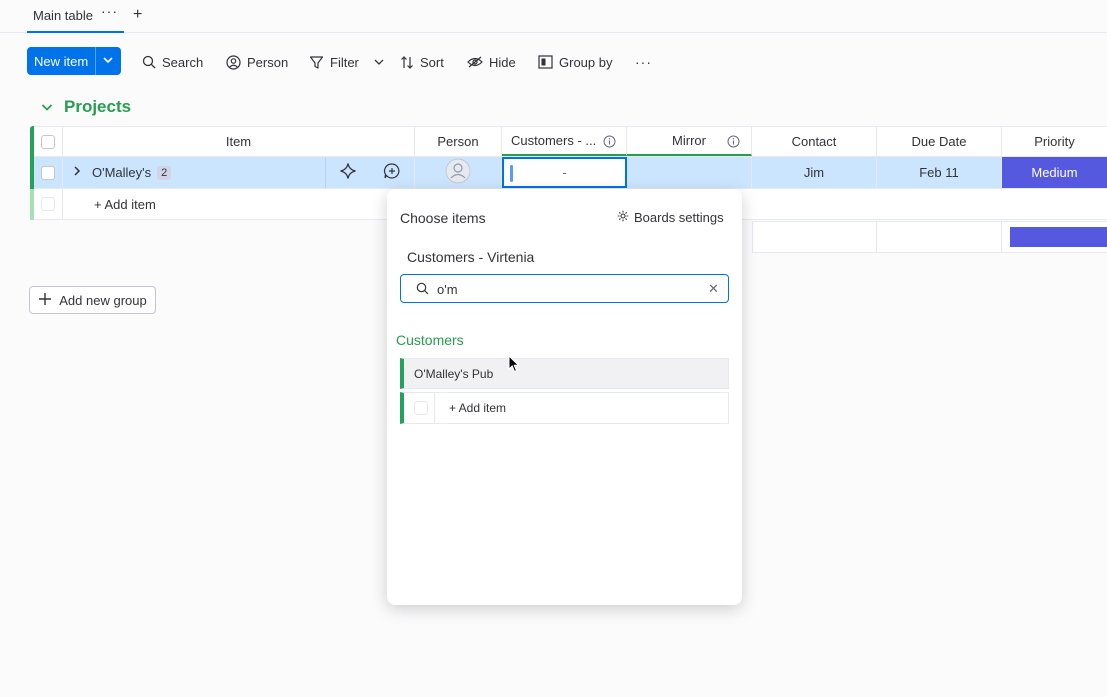 This screenshot has width=1107, height=697. I want to click on add-new-group-button: Add new group, so click(92, 300).